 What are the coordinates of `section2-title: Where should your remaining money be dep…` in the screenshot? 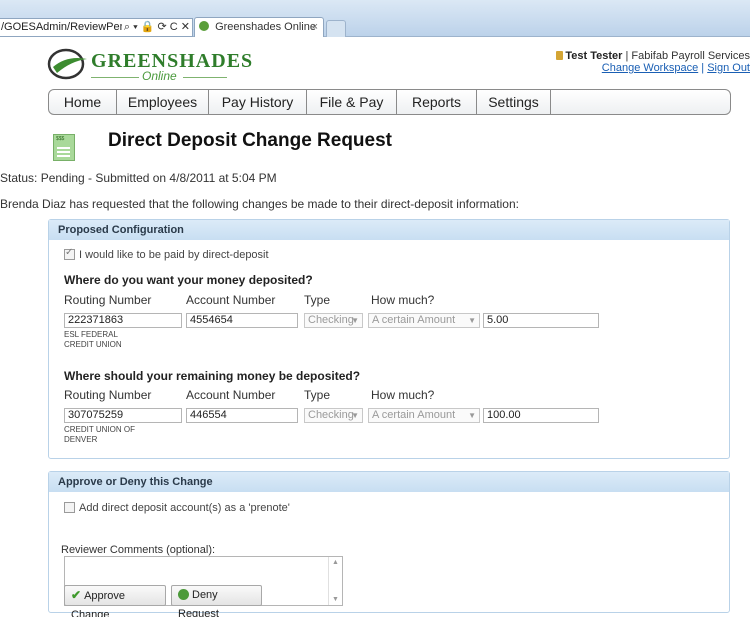 It's located at (212, 376).